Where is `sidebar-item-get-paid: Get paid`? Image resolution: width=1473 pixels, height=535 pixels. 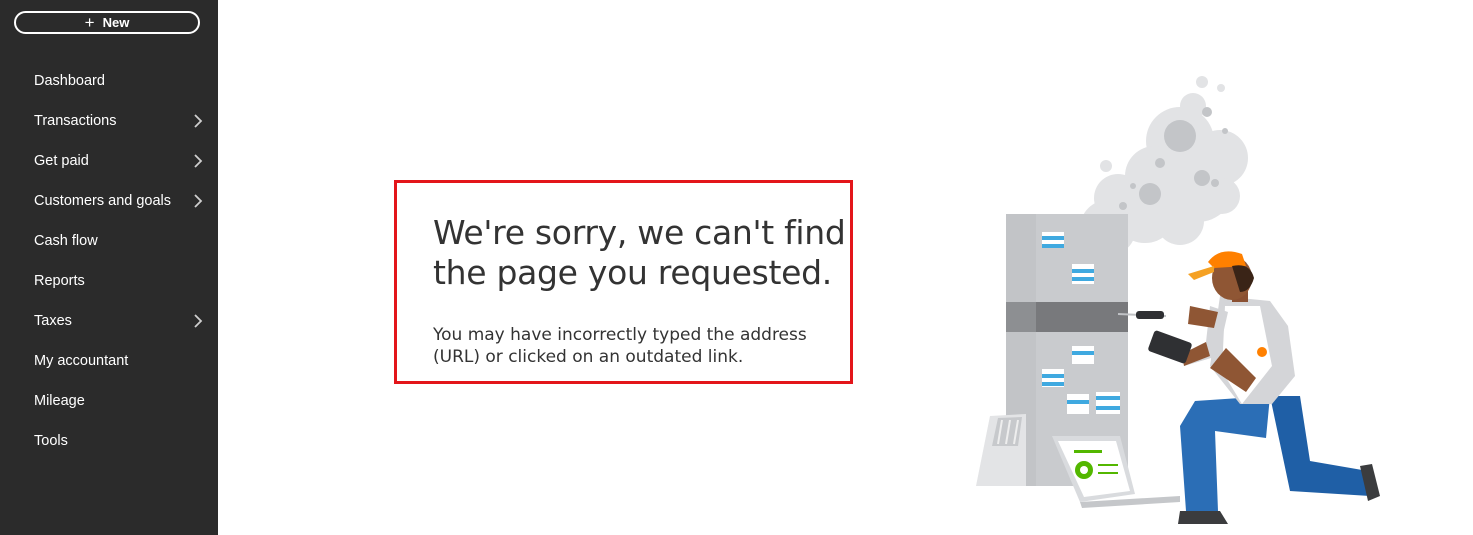
sidebar-item-get-paid: Get paid is located at coordinates (109, 161).